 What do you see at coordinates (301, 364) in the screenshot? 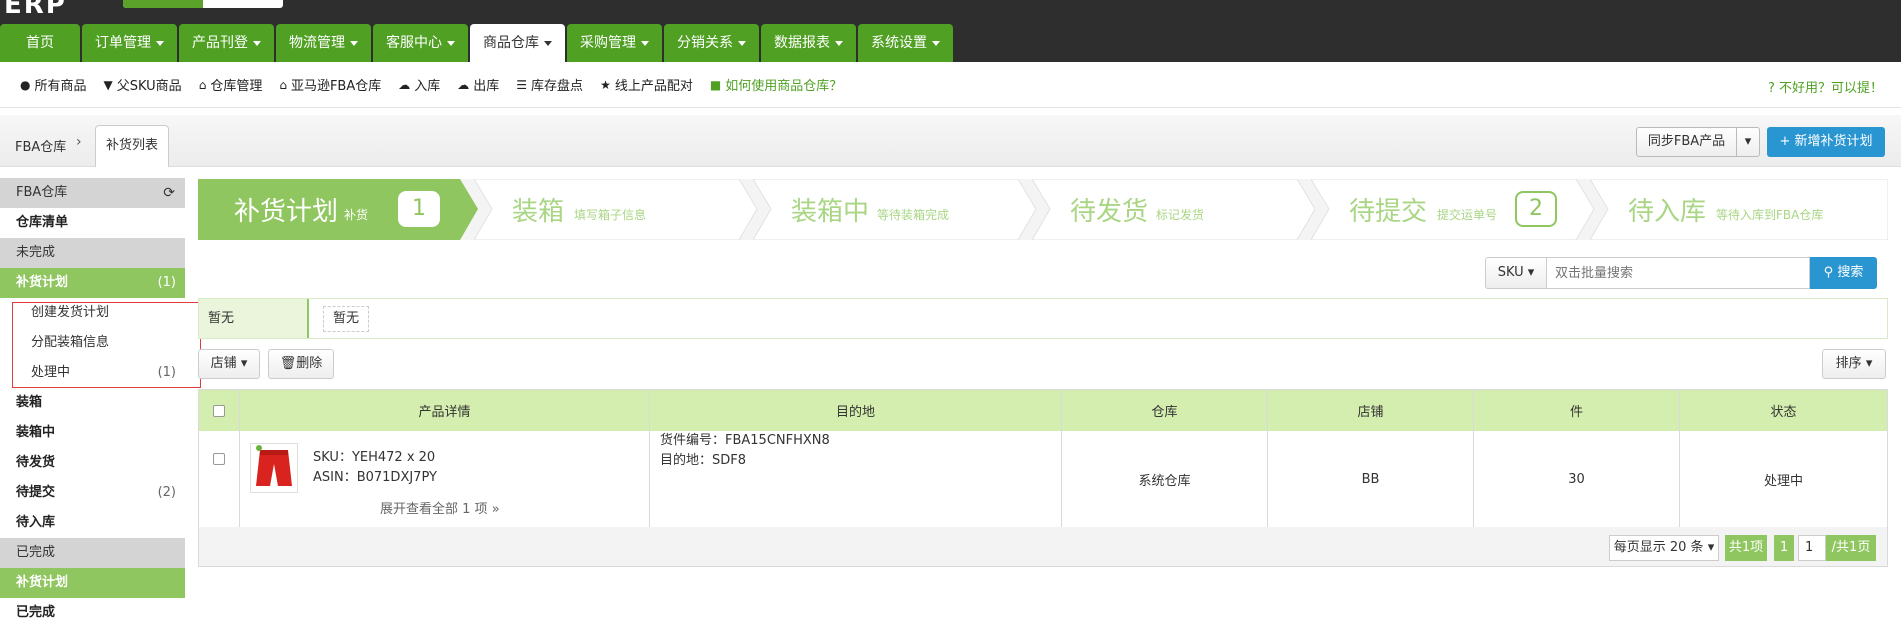
I see `delete-button: 🗑删除` at bounding box center [301, 364].